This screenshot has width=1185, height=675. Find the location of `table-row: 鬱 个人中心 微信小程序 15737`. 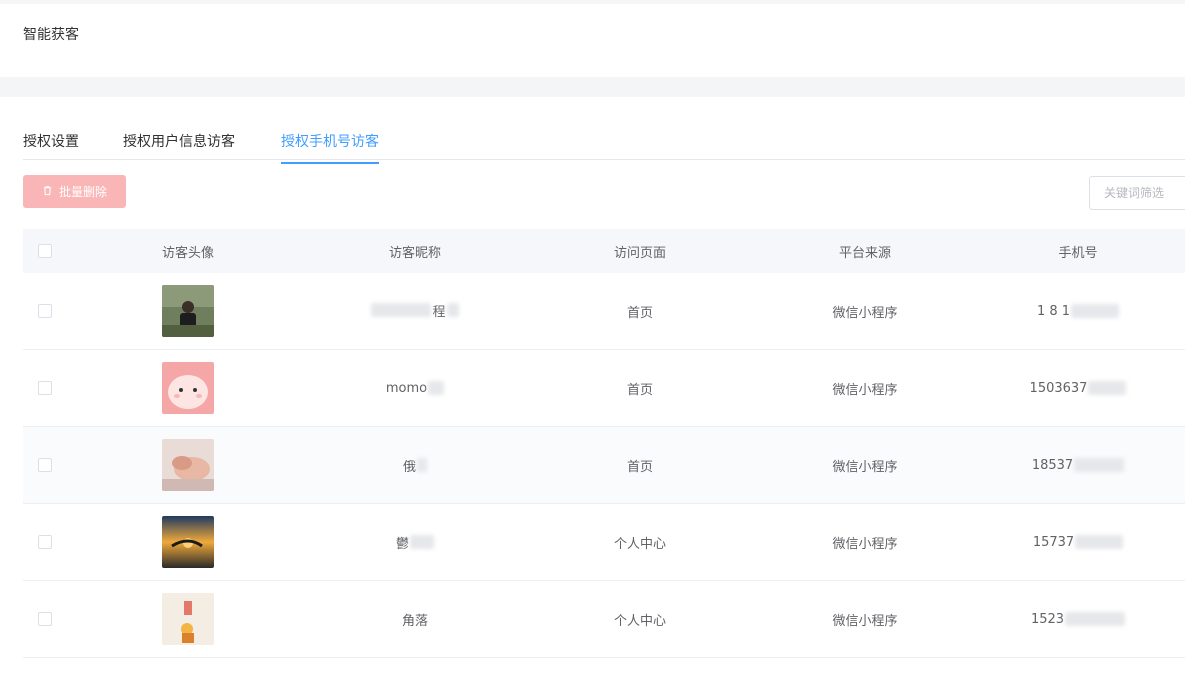

table-row: 鬱 个人中心 微信小程序 15737 is located at coordinates (604, 542).